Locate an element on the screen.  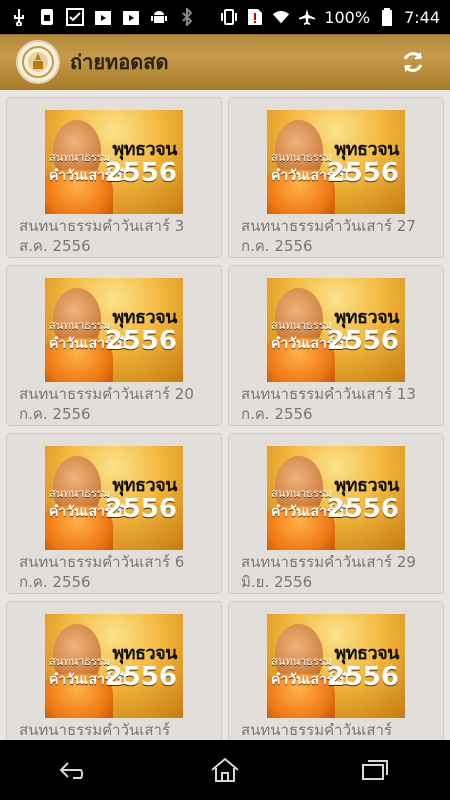
battery-percent: 100% is located at coordinates (347, 17).